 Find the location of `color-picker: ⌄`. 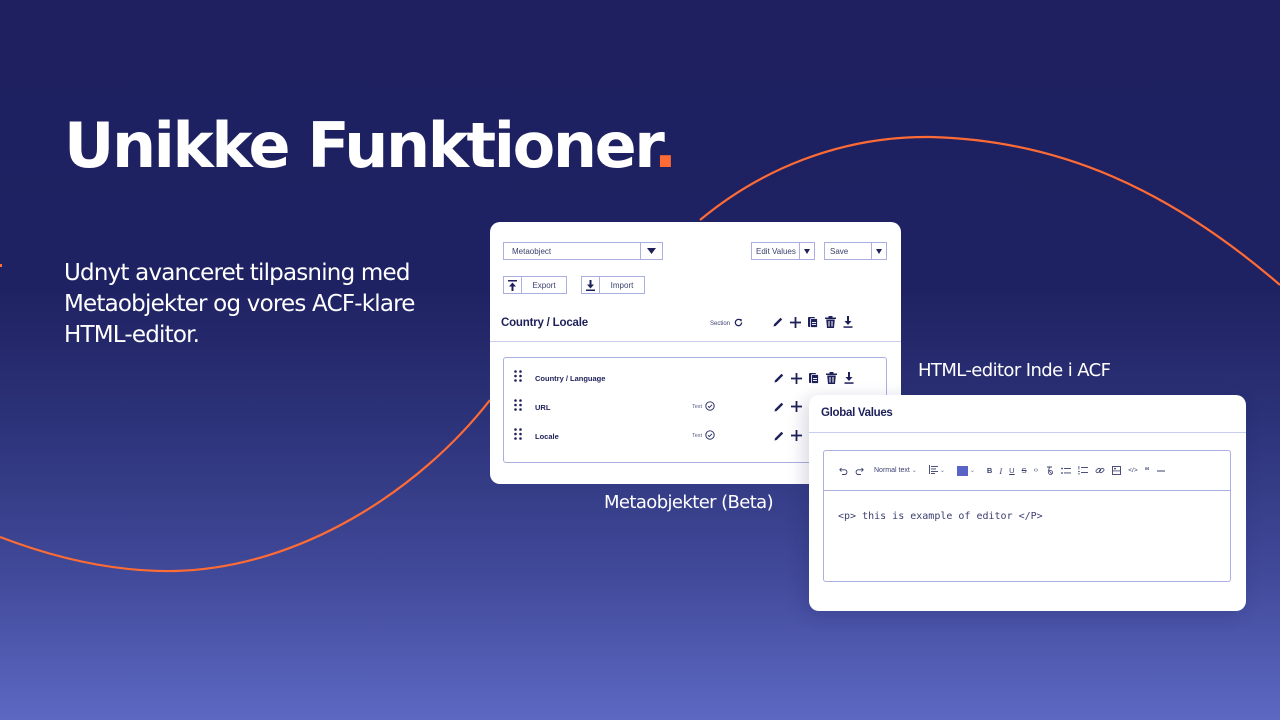

color-picker: ⌄ is located at coordinates (965, 470).